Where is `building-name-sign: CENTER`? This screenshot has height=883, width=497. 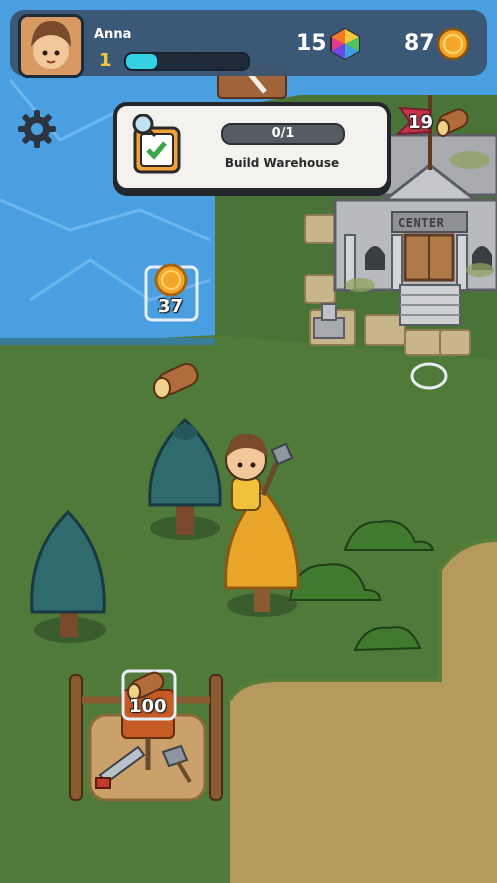 building-name-sign: CENTER is located at coordinates (421, 223).